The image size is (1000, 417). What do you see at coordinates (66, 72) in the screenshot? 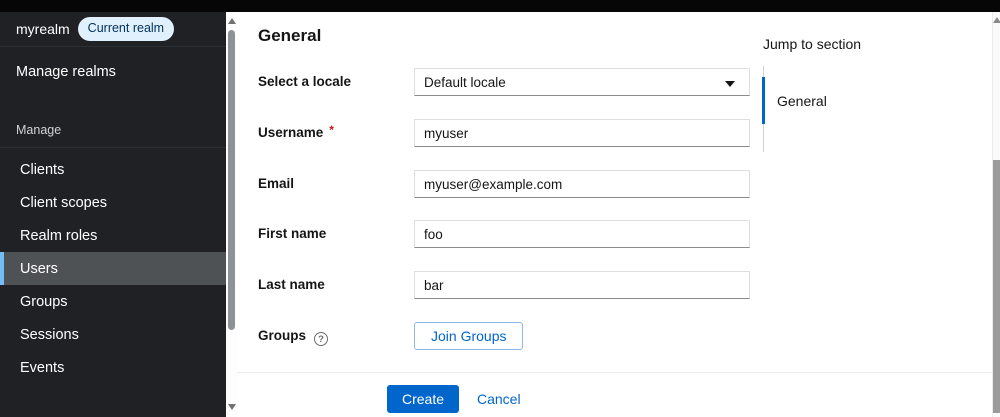
I see `sidebar-item-label: Manage realms` at bounding box center [66, 72].